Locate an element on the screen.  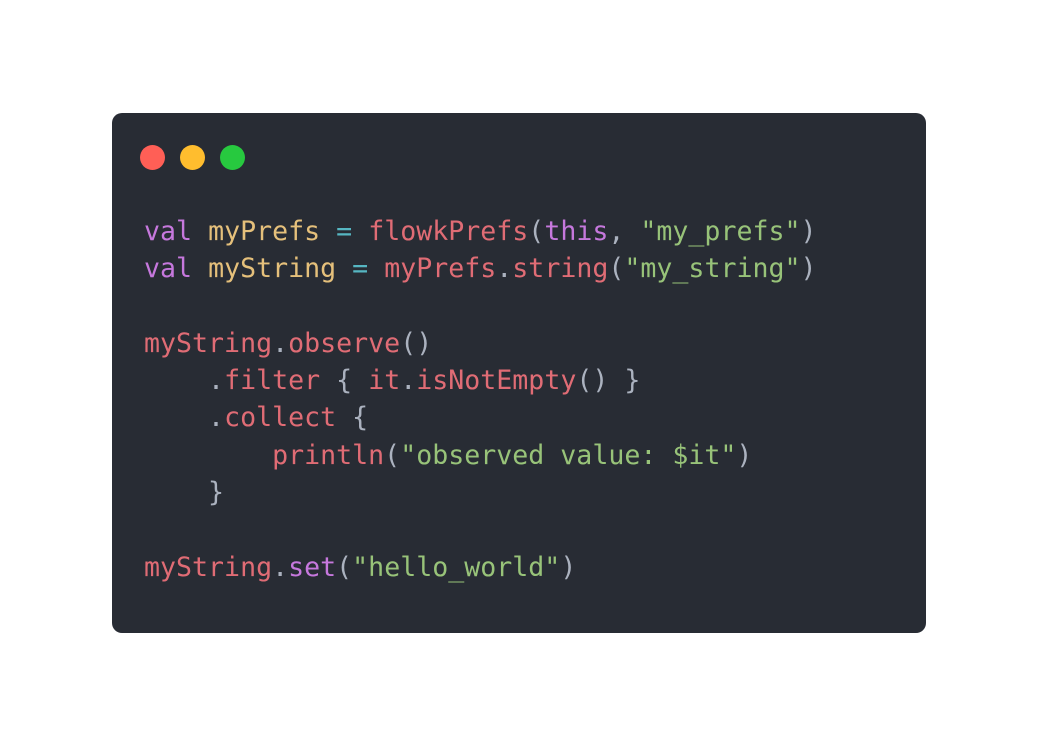
code-line: println("observed value: $it") is located at coordinates (480, 455).